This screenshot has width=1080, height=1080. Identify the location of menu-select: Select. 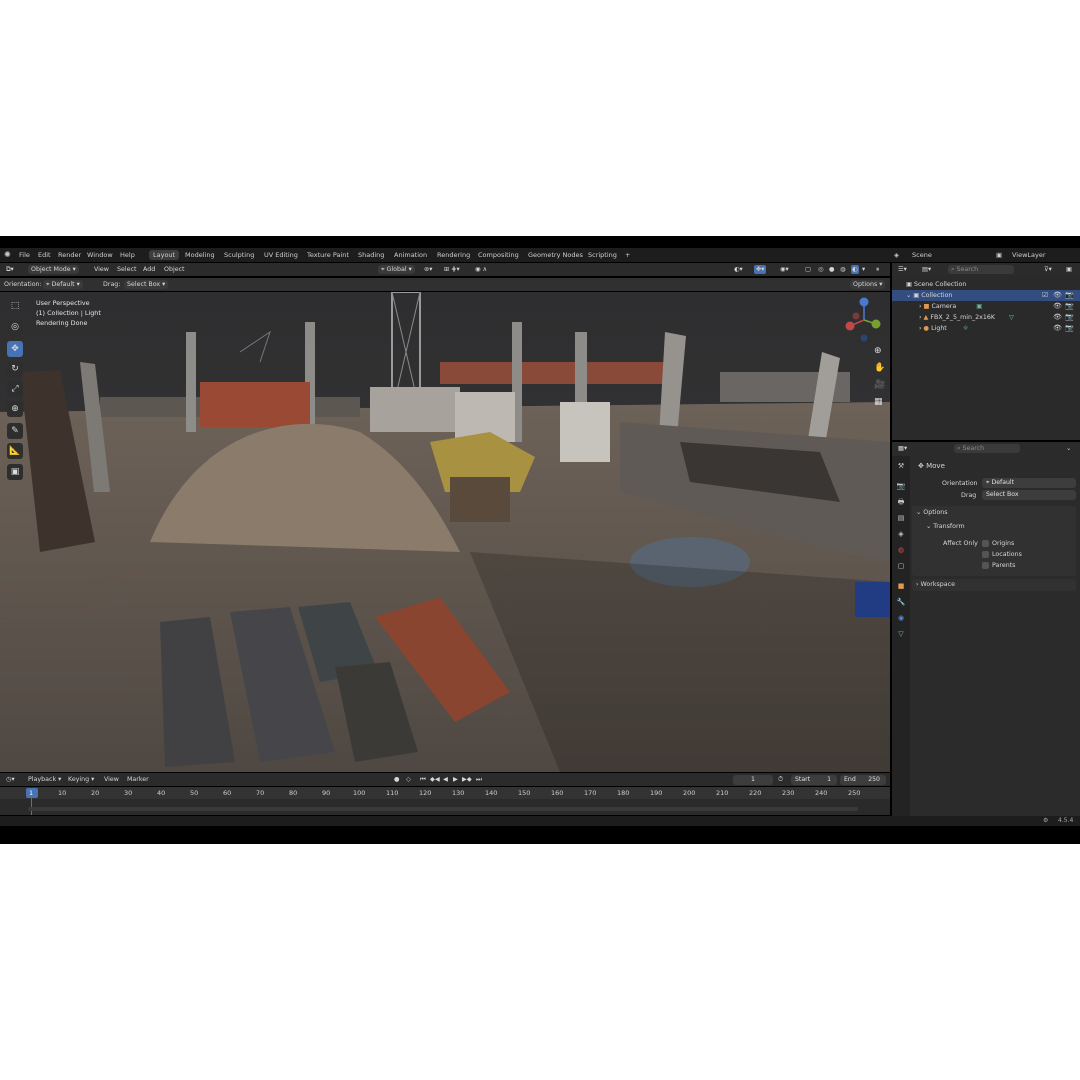
(126, 269).